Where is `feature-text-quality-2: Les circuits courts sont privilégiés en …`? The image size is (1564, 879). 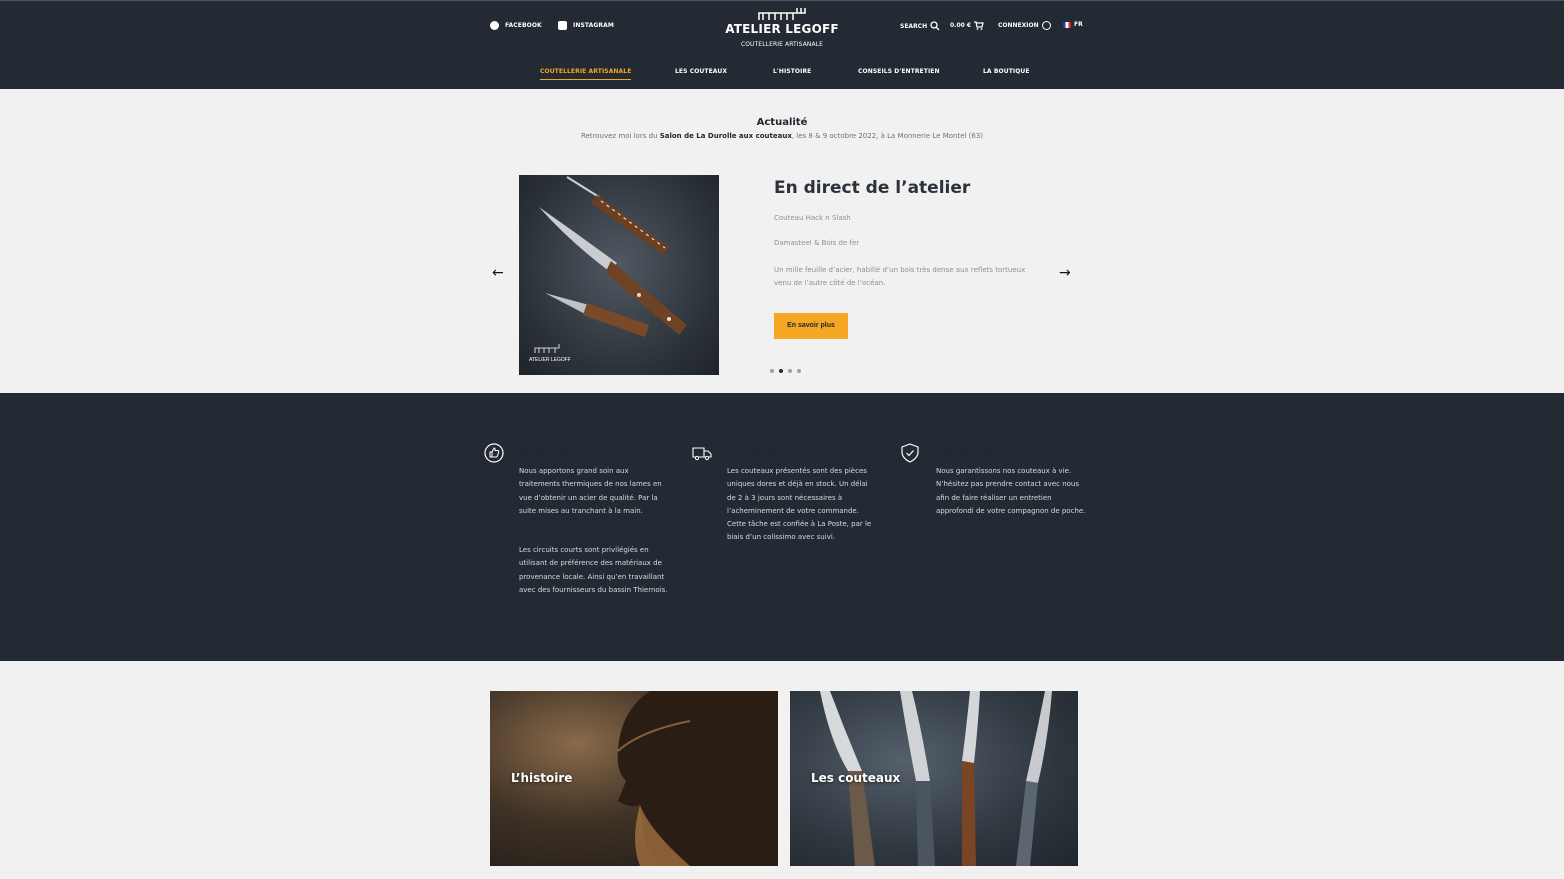
feature-text-quality-2: Les circuits courts sont privilégiés en … is located at coordinates (593, 570).